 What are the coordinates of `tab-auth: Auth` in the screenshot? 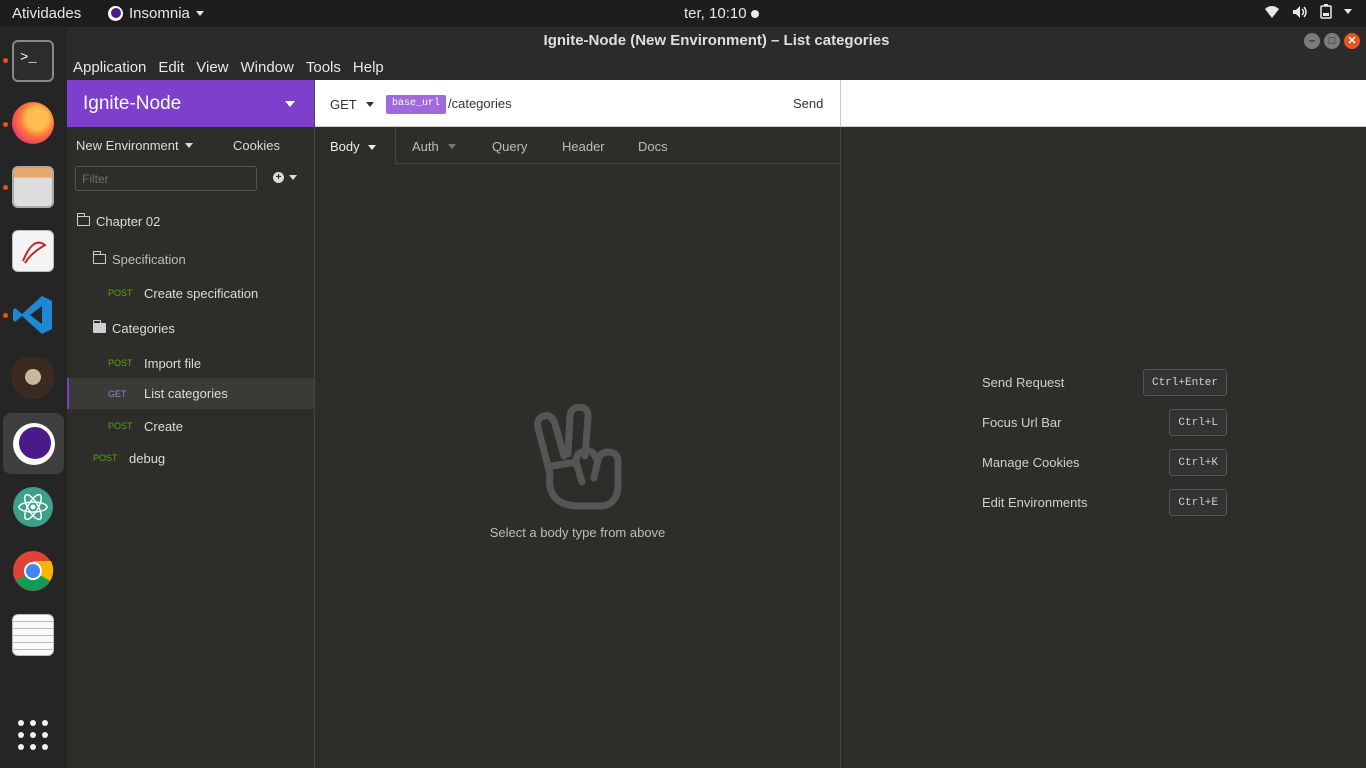 It's located at (434, 146).